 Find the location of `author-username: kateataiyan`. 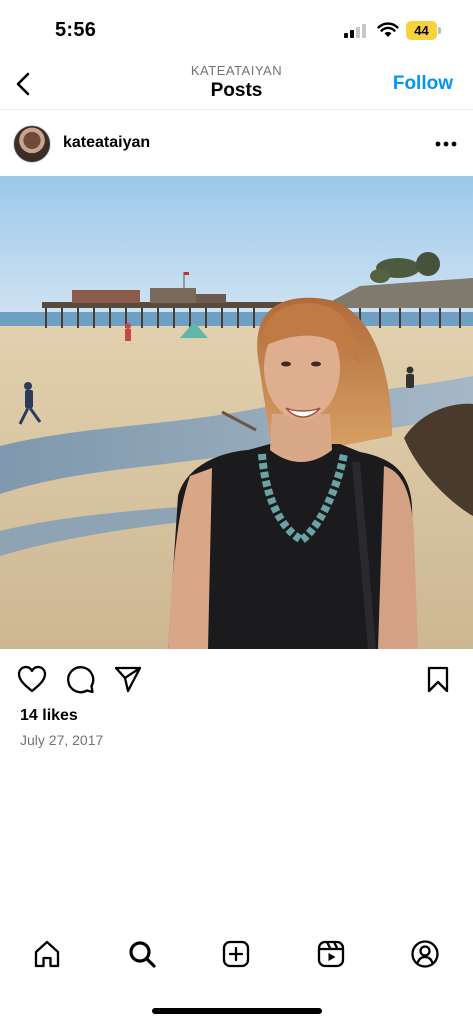

author-username: kateataiyan is located at coordinates (106, 143).